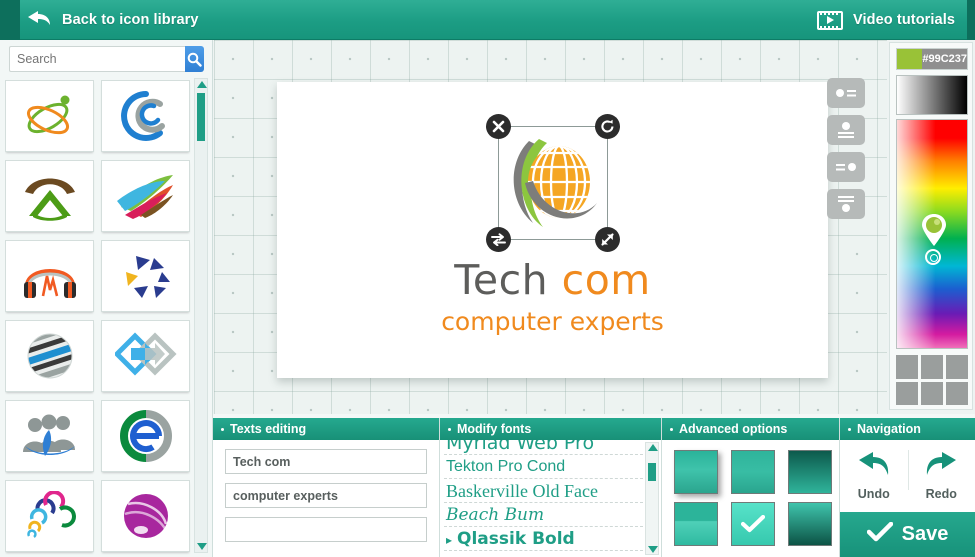 The width and height of the screenshot is (975, 557). I want to click on undo-button: Undo, so click(874, 476).